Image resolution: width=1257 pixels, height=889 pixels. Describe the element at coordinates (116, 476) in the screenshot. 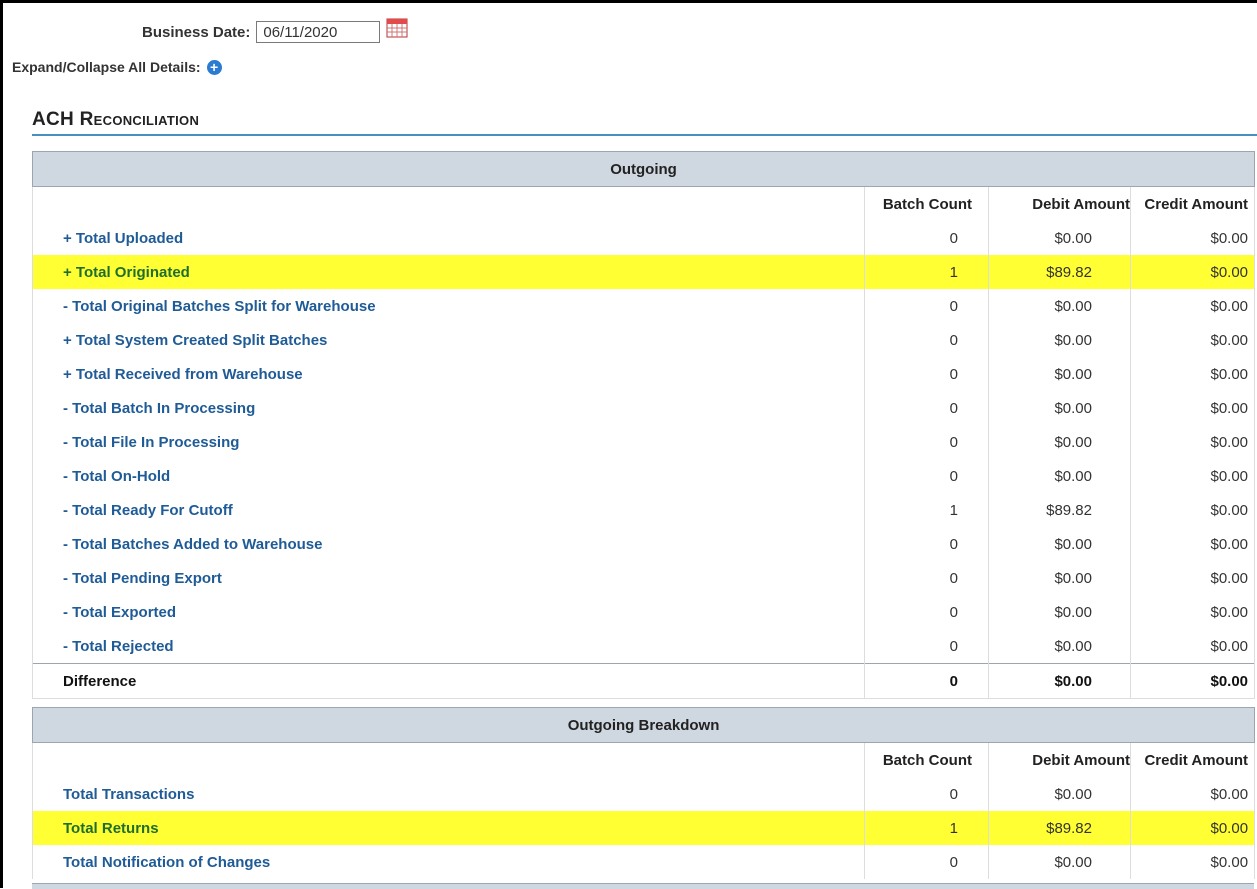

I see `row-link: - Total On-Hold` at that location.